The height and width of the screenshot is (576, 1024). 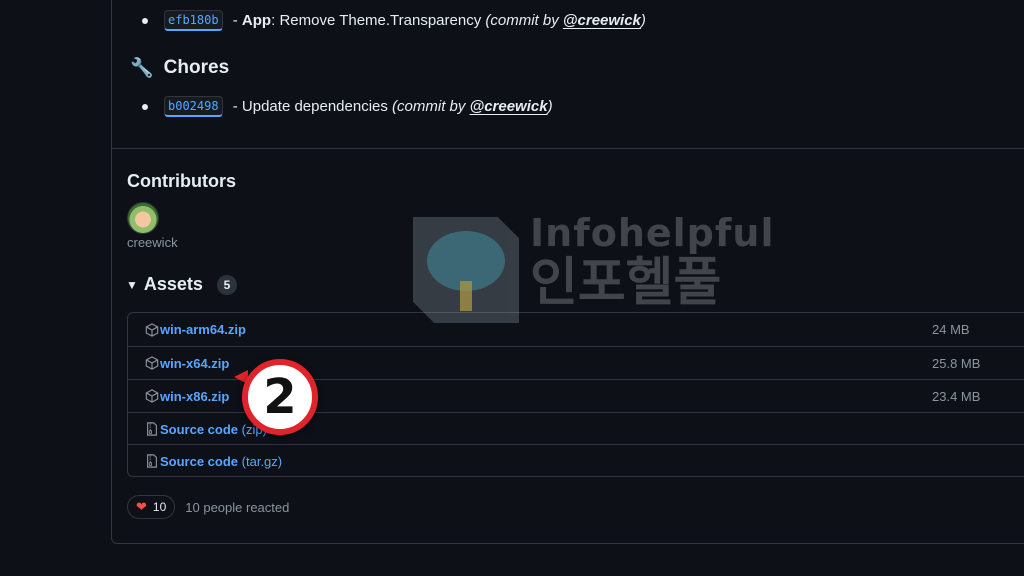 I want to click on commit-message: Remove Theme.Transparency, so click(x=380, y=20).